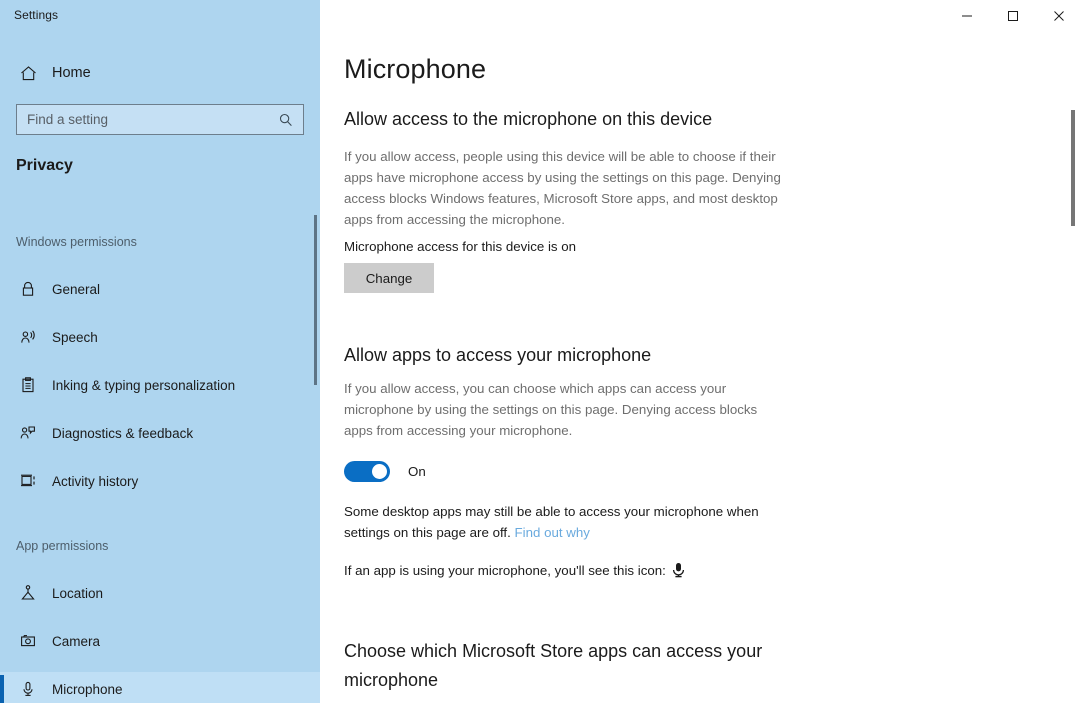  What do you see at coordinates (286, 120) in the screenshot?
I see `search-icon` at bounding box center [286, 120].